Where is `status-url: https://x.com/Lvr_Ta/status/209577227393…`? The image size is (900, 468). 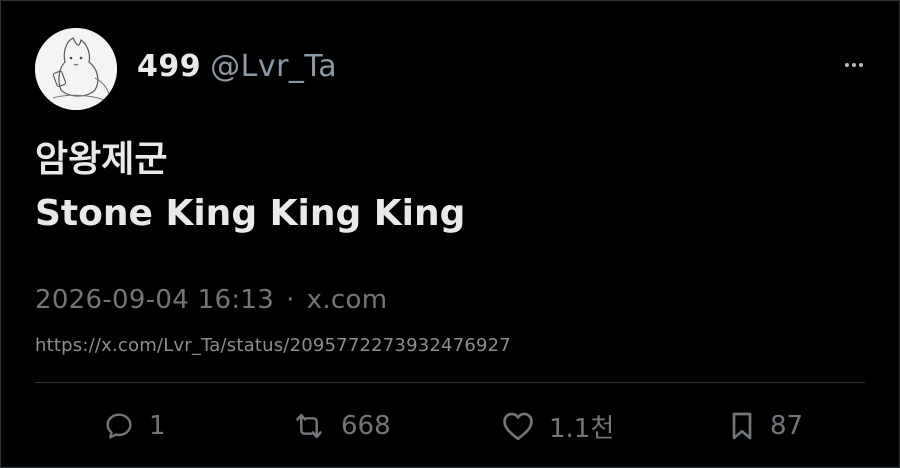
status-url: https://x.com/Lvr_Ta/status/209577227393… is located at coordinates (273, 345).